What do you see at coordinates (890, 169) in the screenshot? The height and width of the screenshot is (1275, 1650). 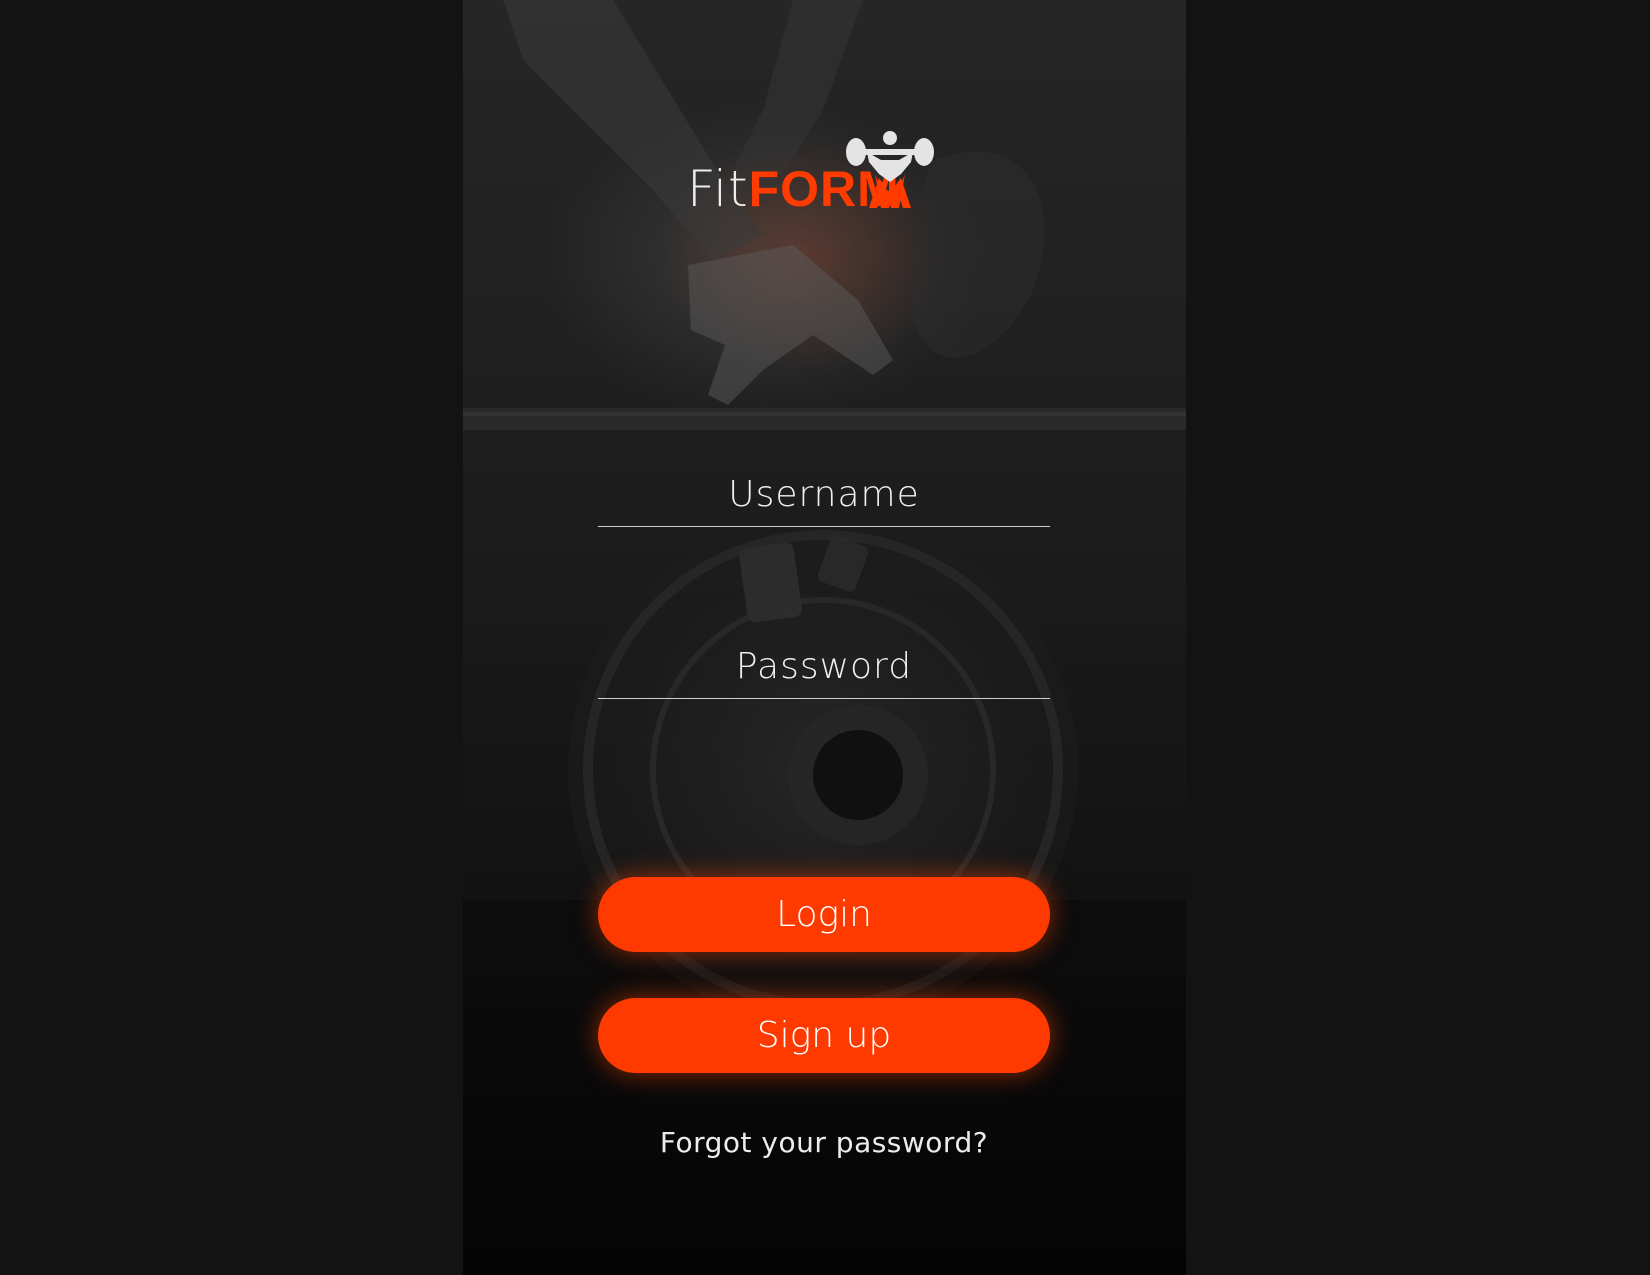 I see `weightlifter-icon` at bounding box center [890, 169].